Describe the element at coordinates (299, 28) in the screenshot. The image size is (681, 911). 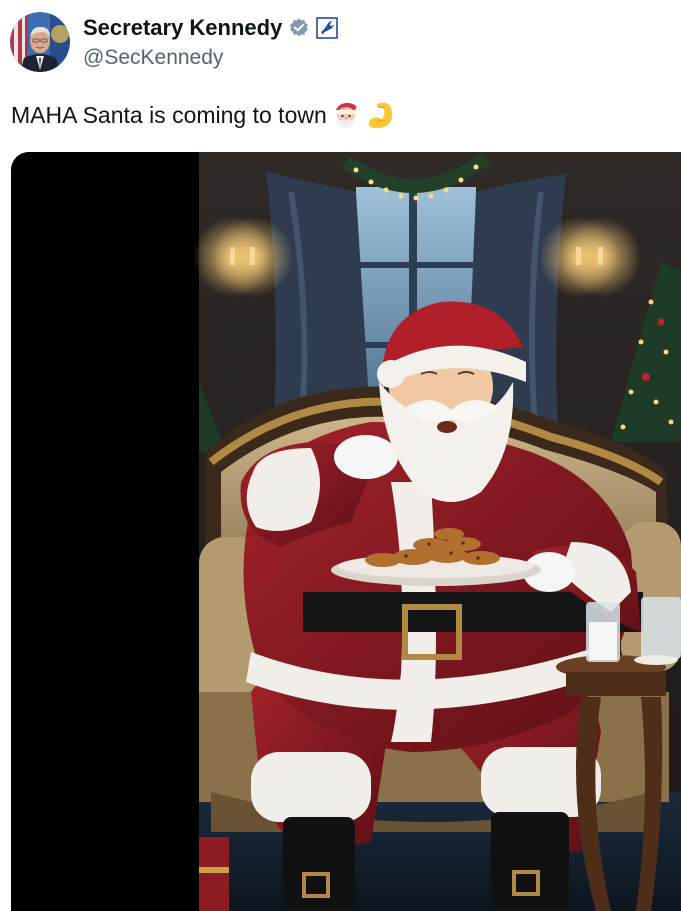
I see `verified-badge-icon` at that location.